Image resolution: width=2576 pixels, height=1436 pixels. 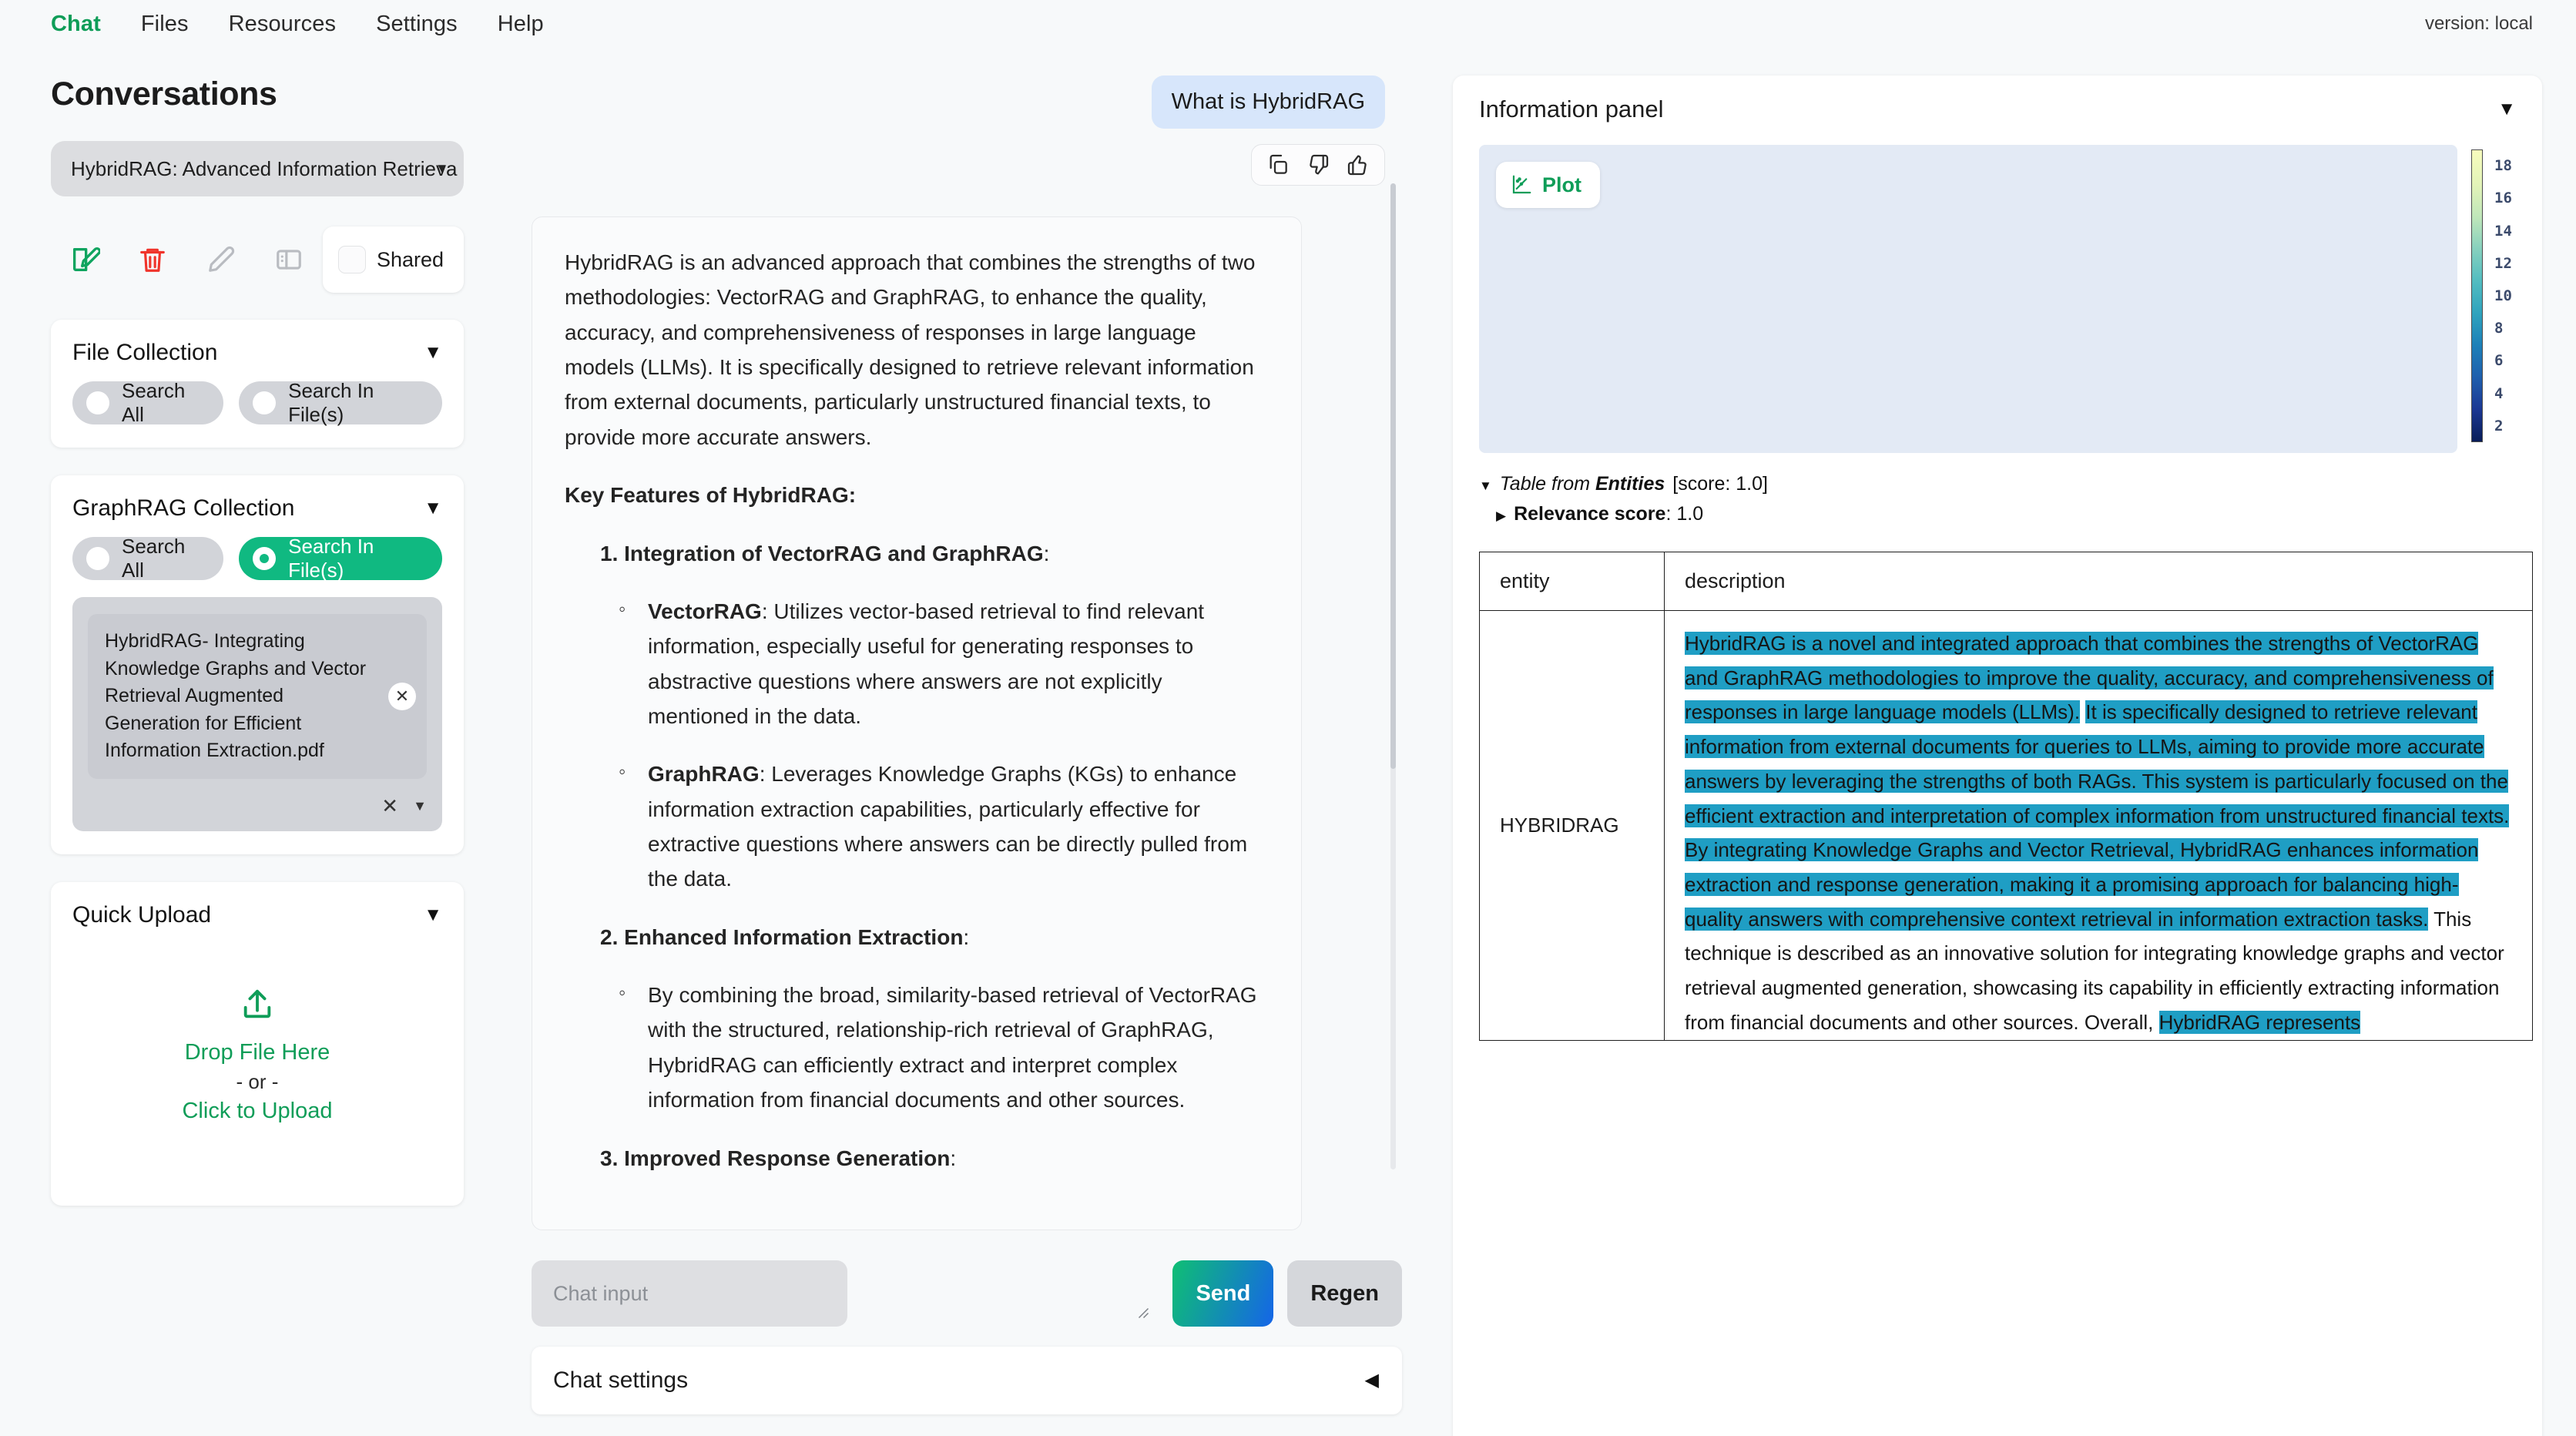 What do you see at coordinates (1372, 1380) in the screenshot?
I see `chevron-left-icon: ◀` at bounding box center [1372, 1380].